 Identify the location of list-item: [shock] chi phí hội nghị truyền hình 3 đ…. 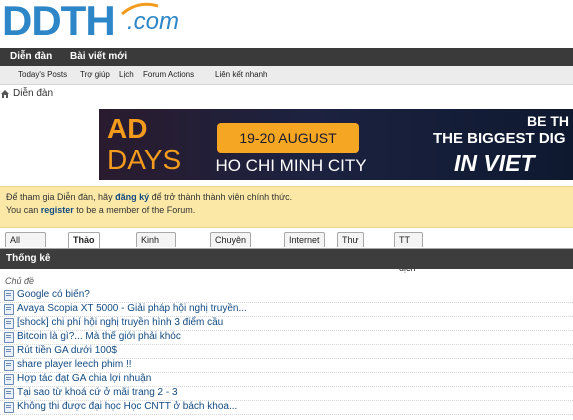
(286, 323).